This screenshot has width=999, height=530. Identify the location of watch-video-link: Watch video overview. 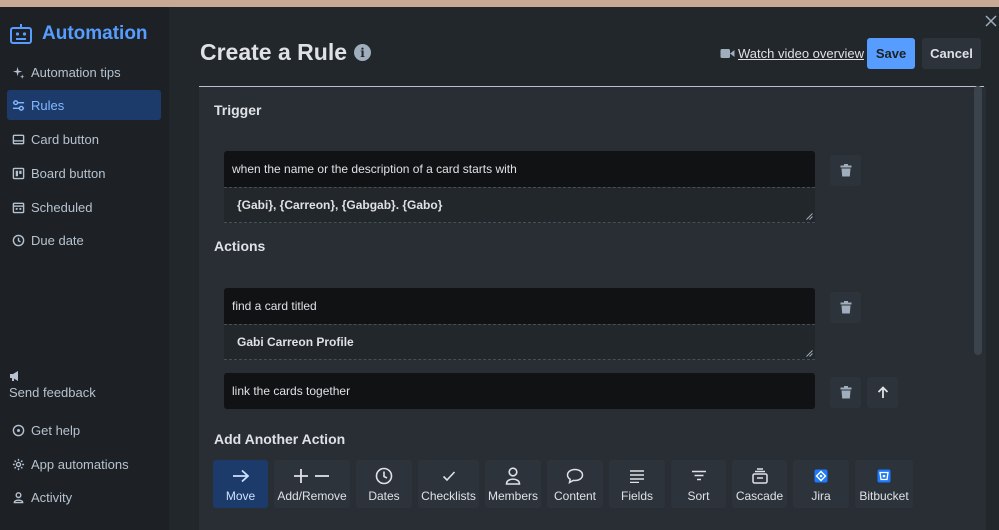
(792, 53).